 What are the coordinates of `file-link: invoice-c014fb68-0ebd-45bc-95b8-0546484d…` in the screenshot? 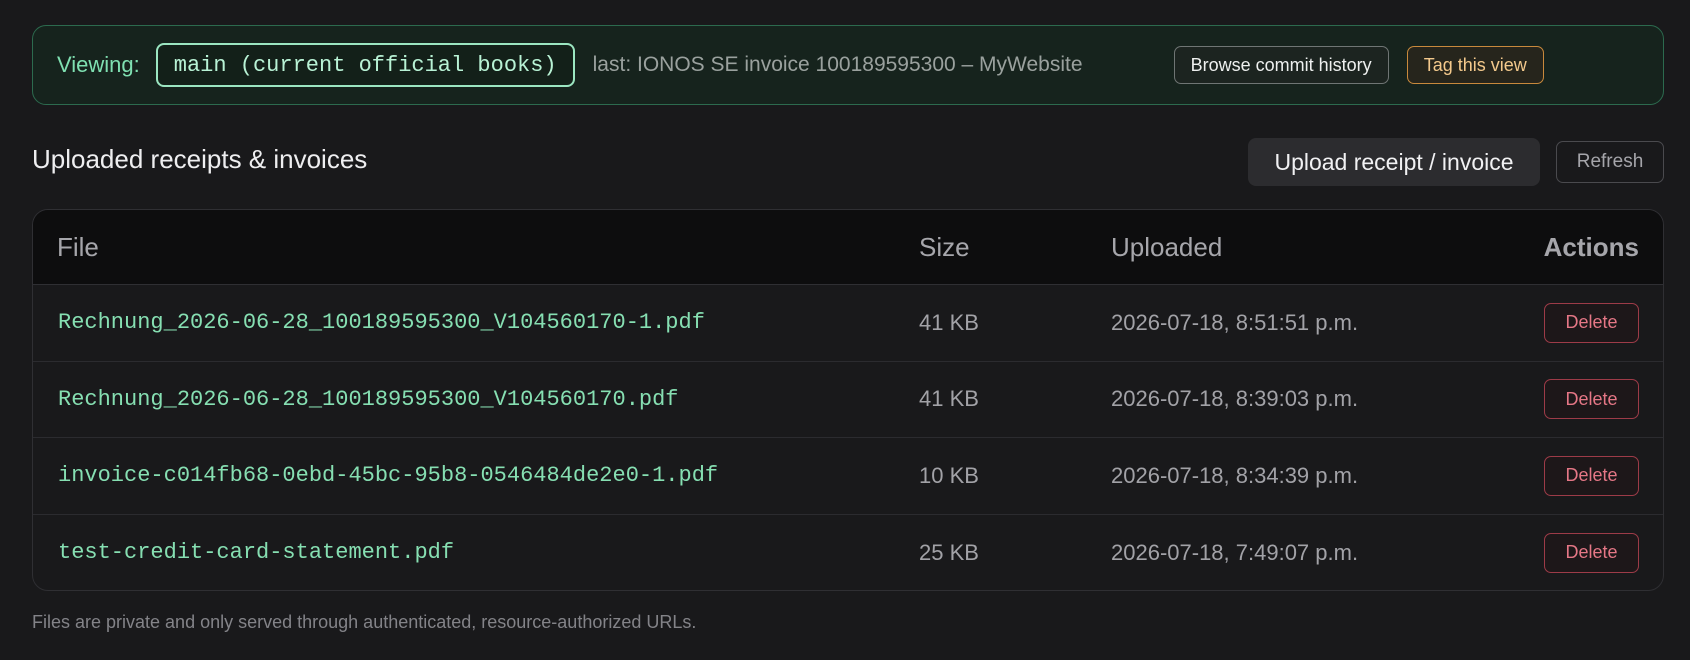 It's located at (388, 476).